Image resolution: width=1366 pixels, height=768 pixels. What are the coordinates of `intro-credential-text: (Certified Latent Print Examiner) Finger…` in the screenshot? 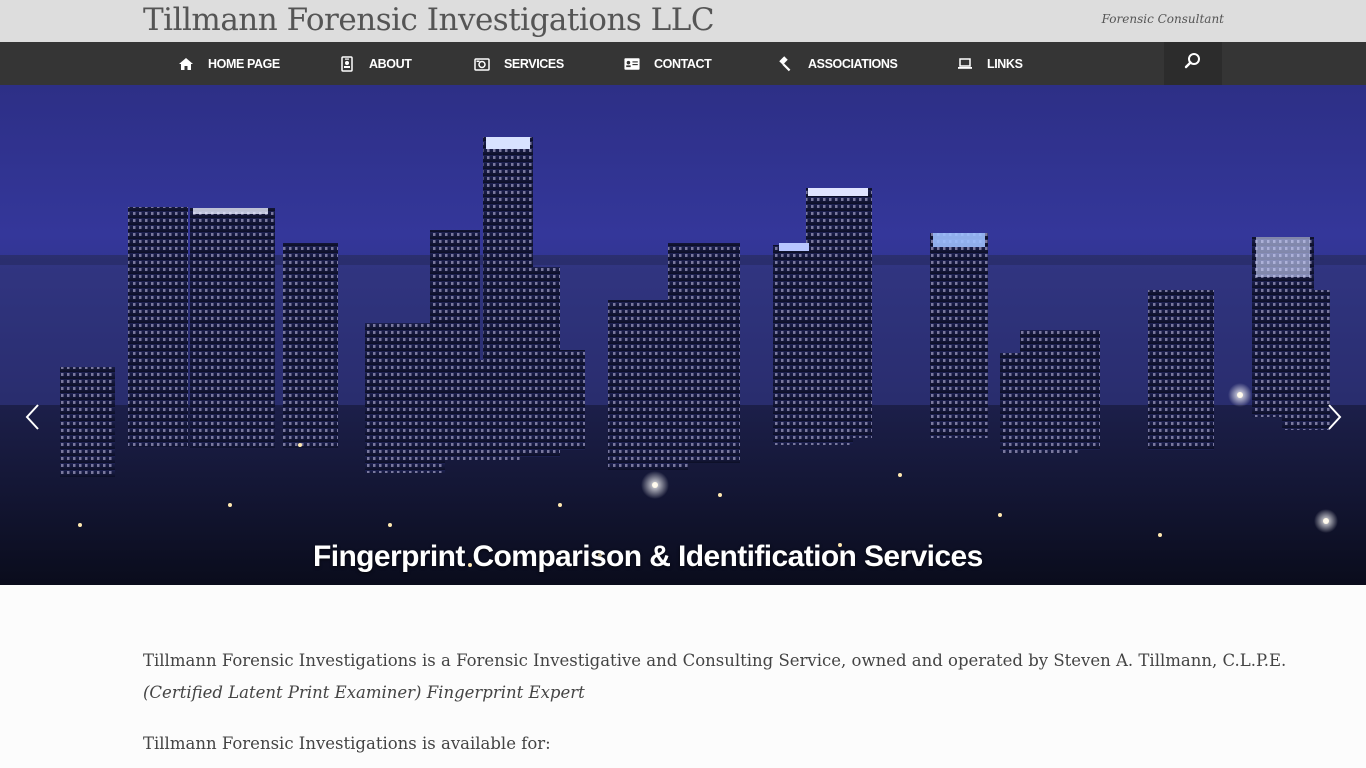 It's located at (364, 692).